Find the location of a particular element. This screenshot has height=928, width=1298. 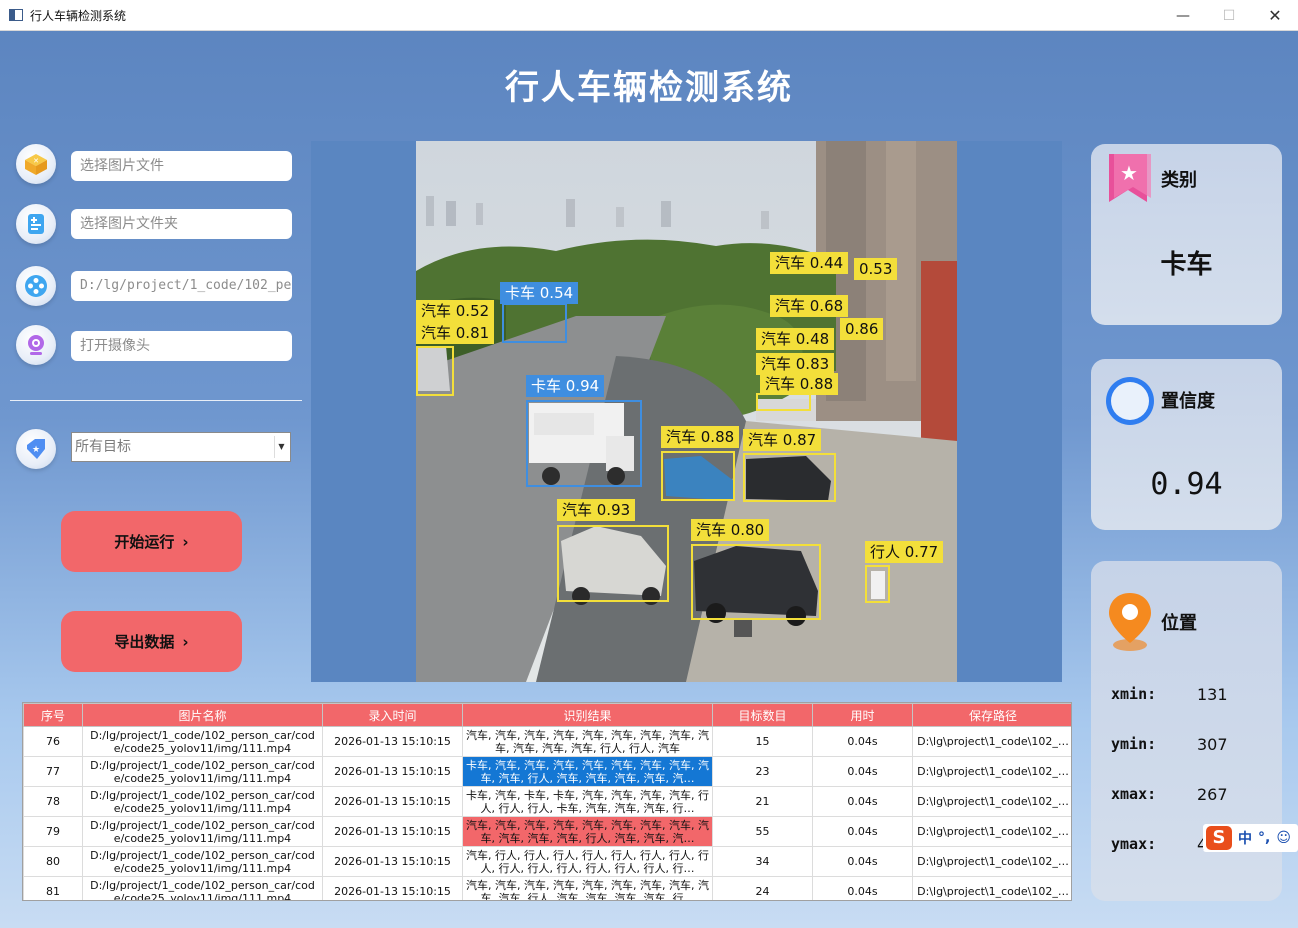

start-run-button: 开始运行 › is located at coordinates (151, 541).